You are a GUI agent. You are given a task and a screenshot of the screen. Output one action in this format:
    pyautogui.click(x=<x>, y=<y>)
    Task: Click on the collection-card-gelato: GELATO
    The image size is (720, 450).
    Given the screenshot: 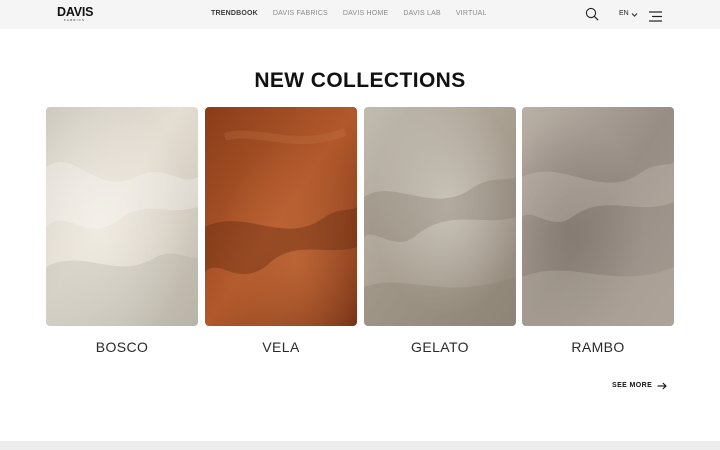 What is the action you would take?
    pyautogui.click(x=440, y=232)
    